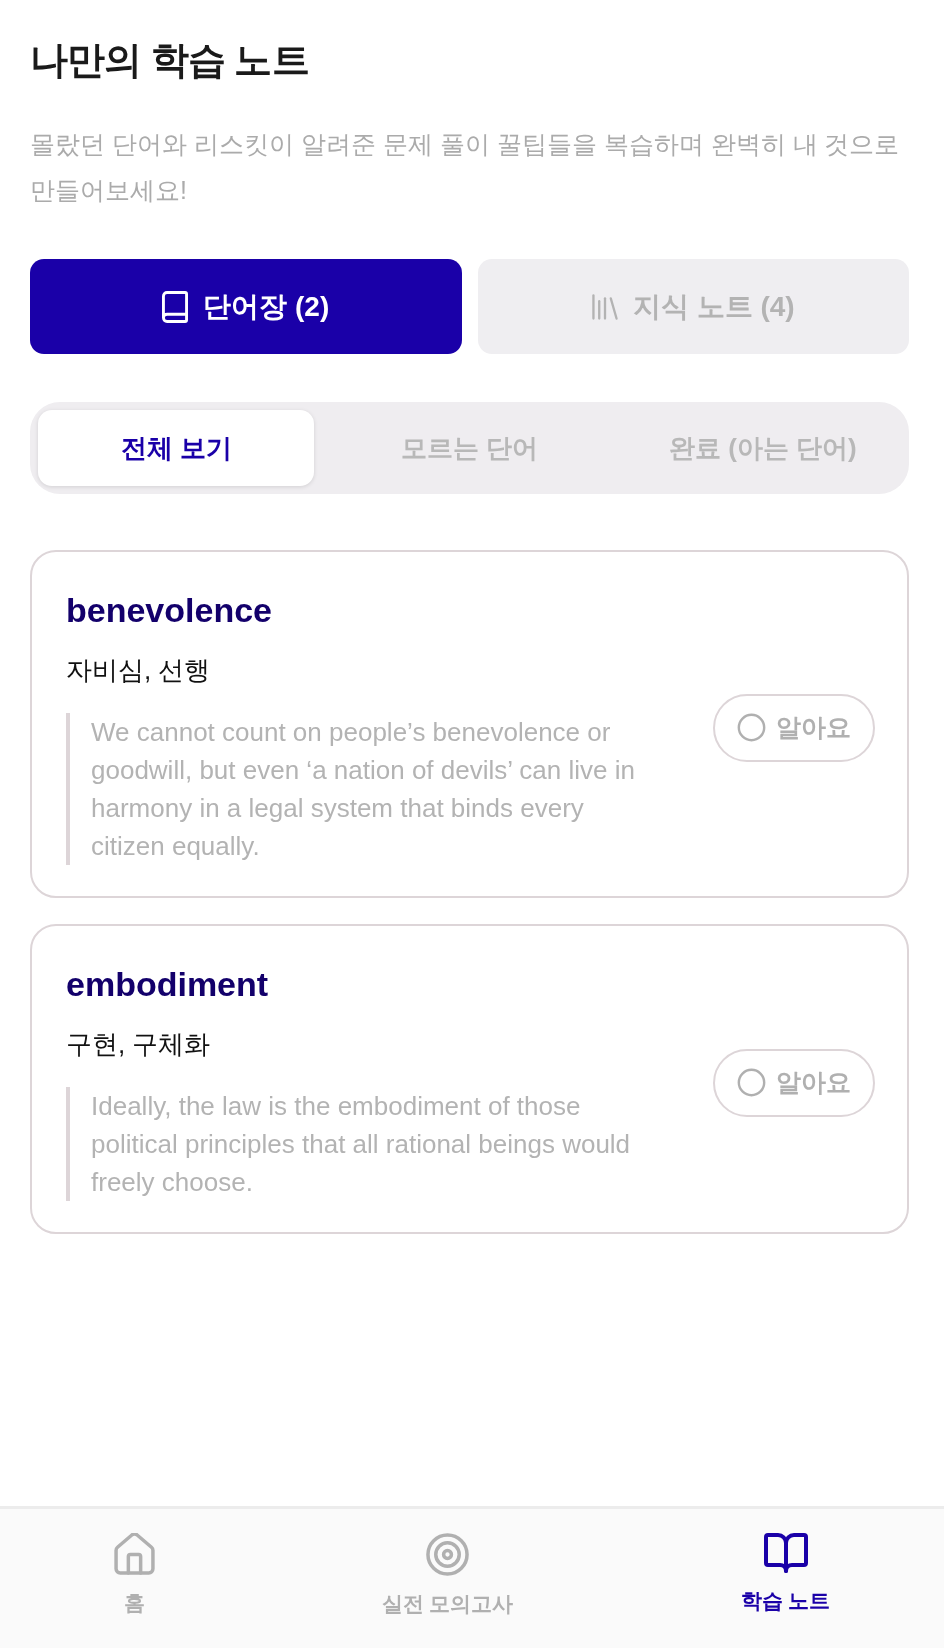 The width and height of the screenshot is (944, 1648). Describe the element at coordinates (374, 789) in the screenshot. I see `example-sentence: We cannot count on people’s benevolence or goodwill, but even ‘a nation of devils’ can live in harmony in a legal system that binds every citizen equally.` at that location.